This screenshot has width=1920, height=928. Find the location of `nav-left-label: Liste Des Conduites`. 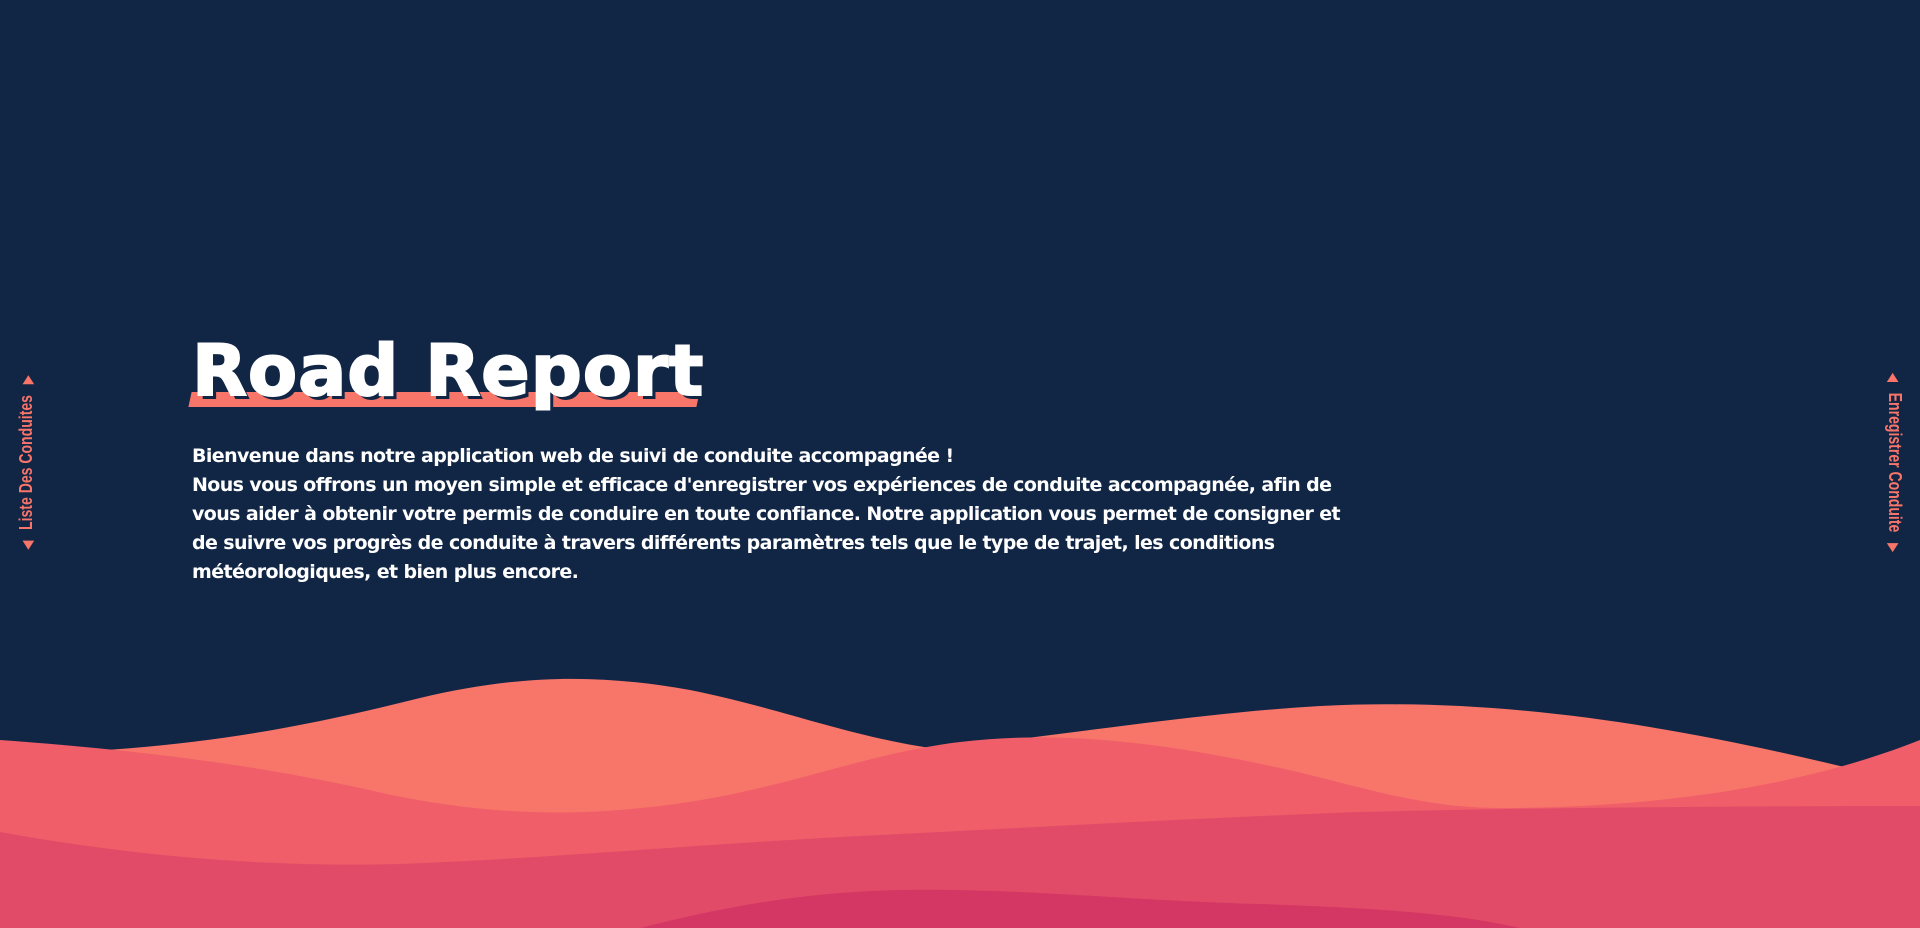

nav-left-label: Liste Des Conduites is located at coordinates (25, 462).